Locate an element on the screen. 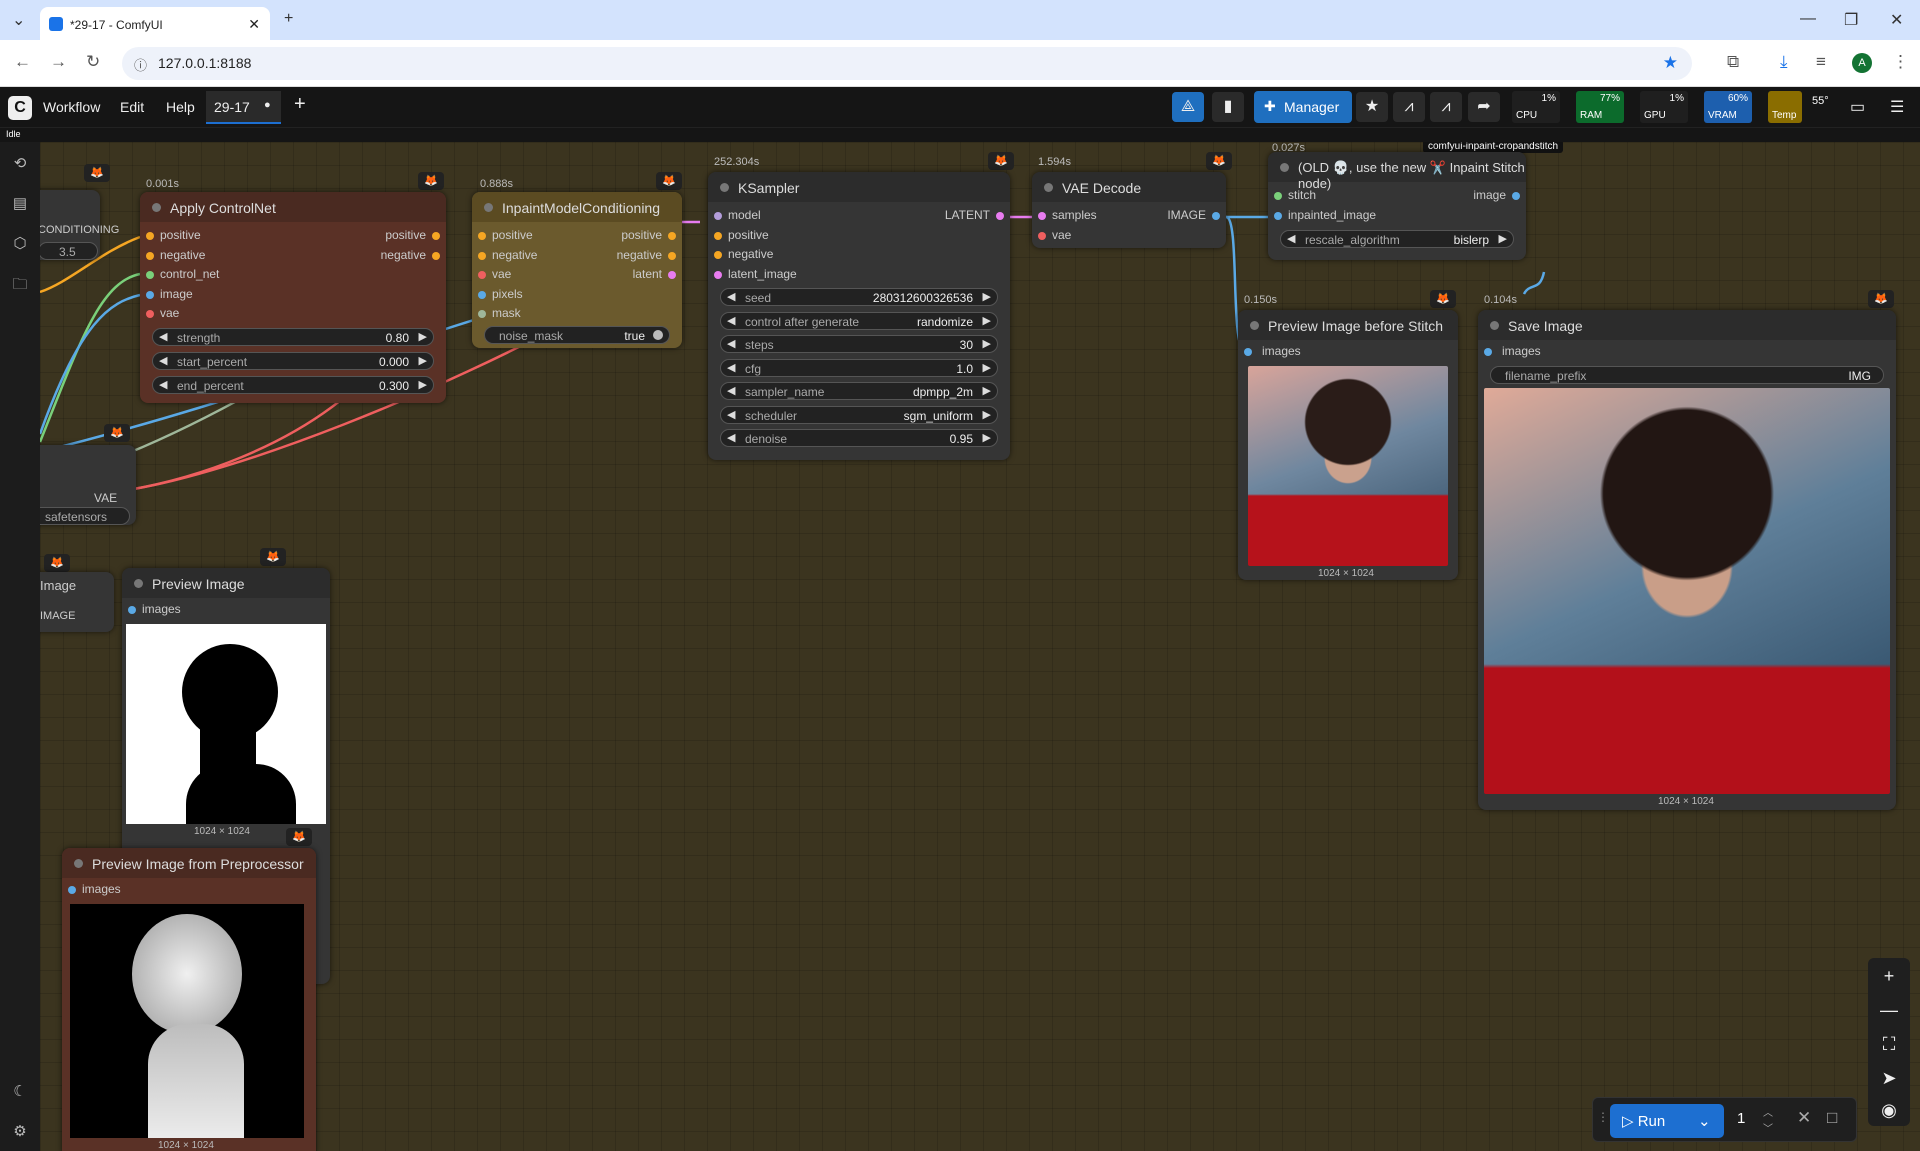 This screenshot has width=1920, height=1151. extensions-icon: ⧉ is located at coordinates (1733, 62).